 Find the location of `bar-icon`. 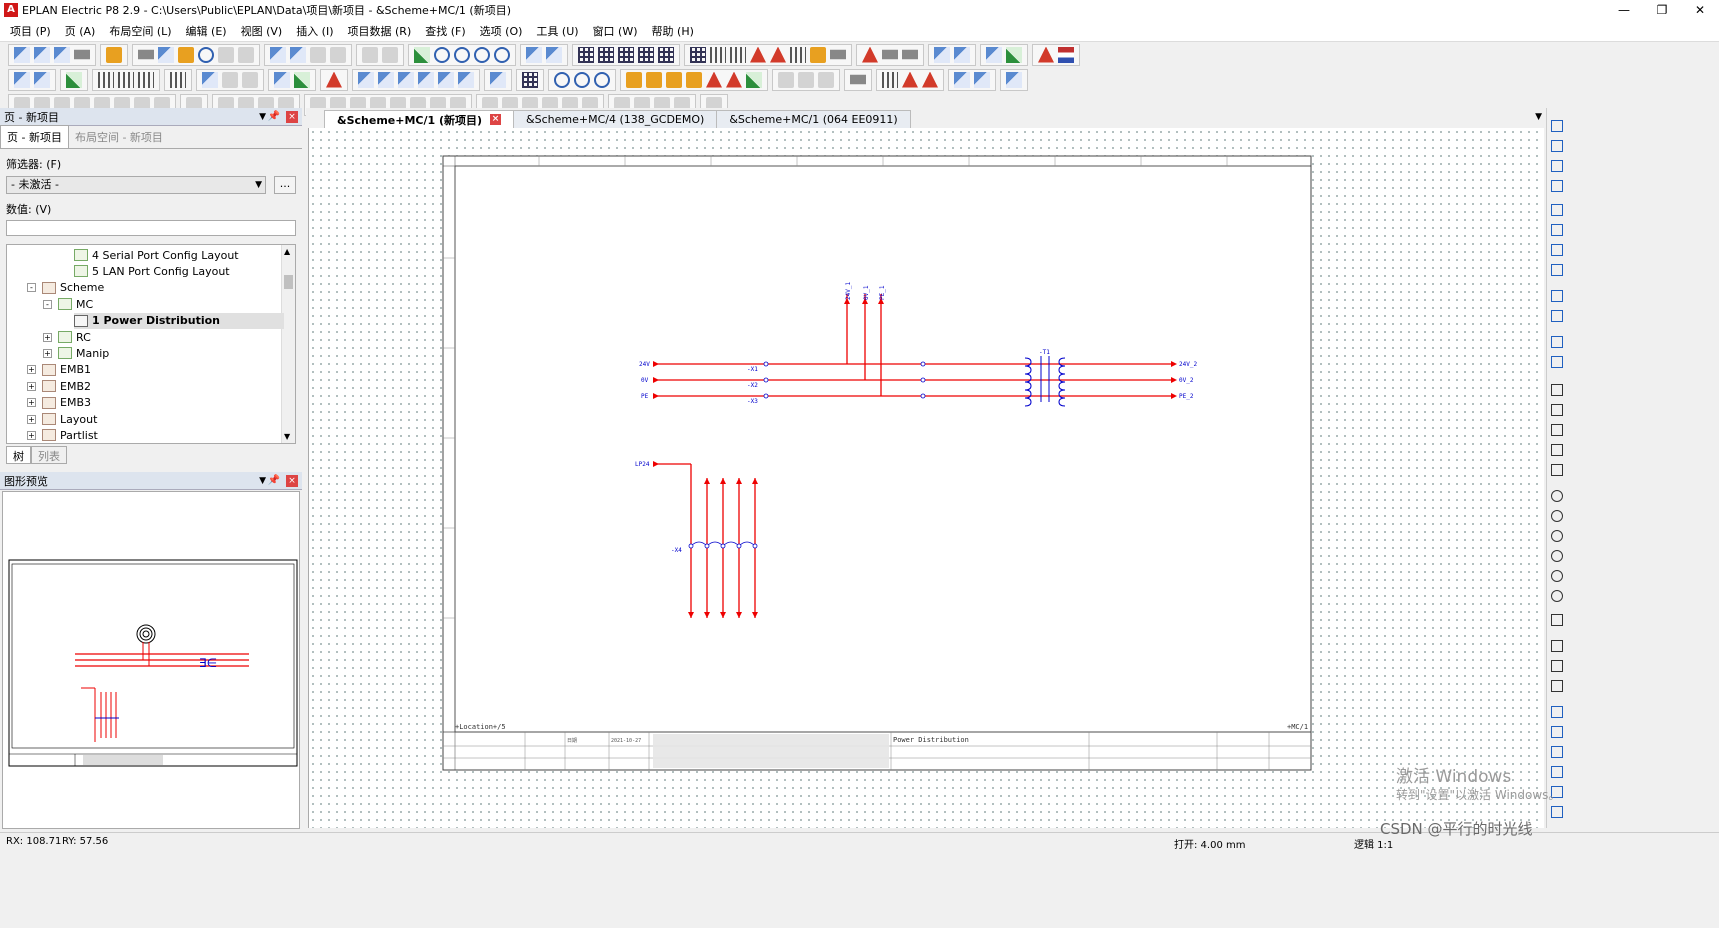

bar-icon is located at coordinates (838, 54).